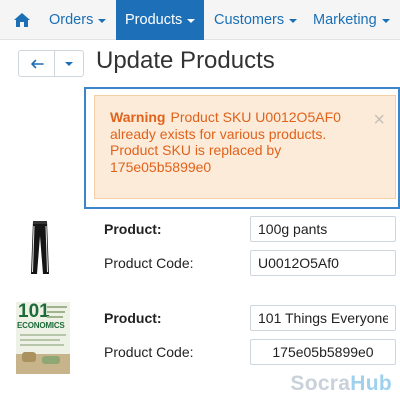 This screenshot has width=400, height=400. I want to click on actions-dropdown-button, so click(69, 63).